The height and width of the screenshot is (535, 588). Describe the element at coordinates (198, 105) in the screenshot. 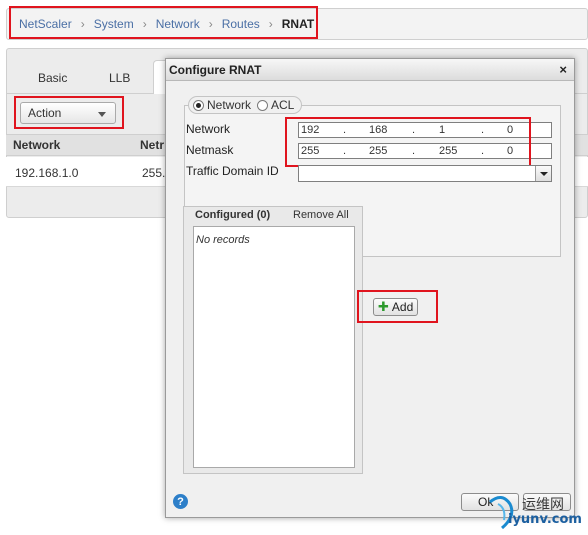

I see `radio-network` at that location.